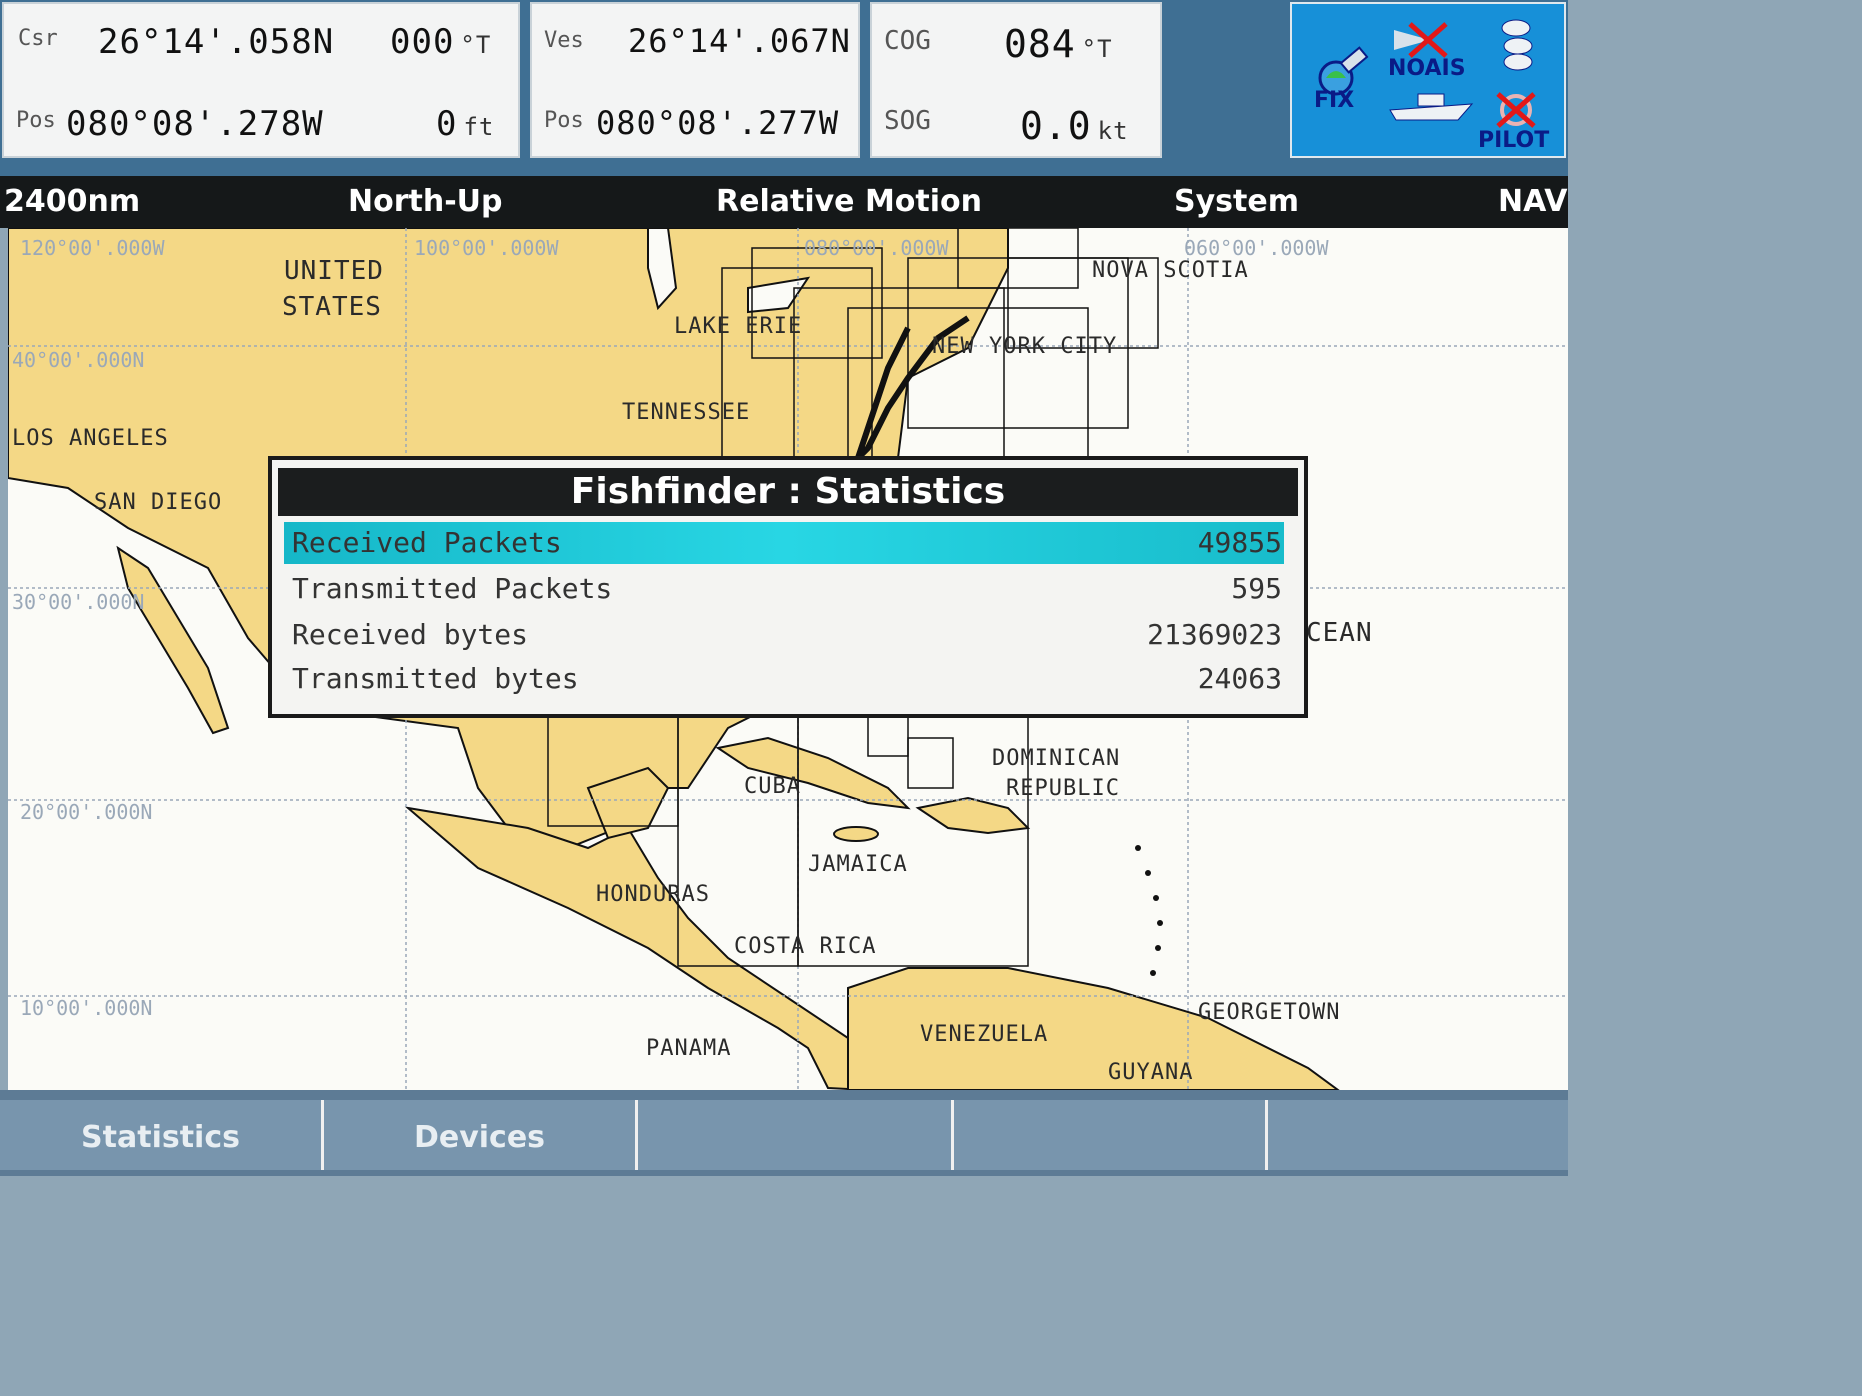  What do you see at coordinates (1058, 44) in the screenshot?
I see `cog-value: 084 °T` at bounding box center [1058, 44].